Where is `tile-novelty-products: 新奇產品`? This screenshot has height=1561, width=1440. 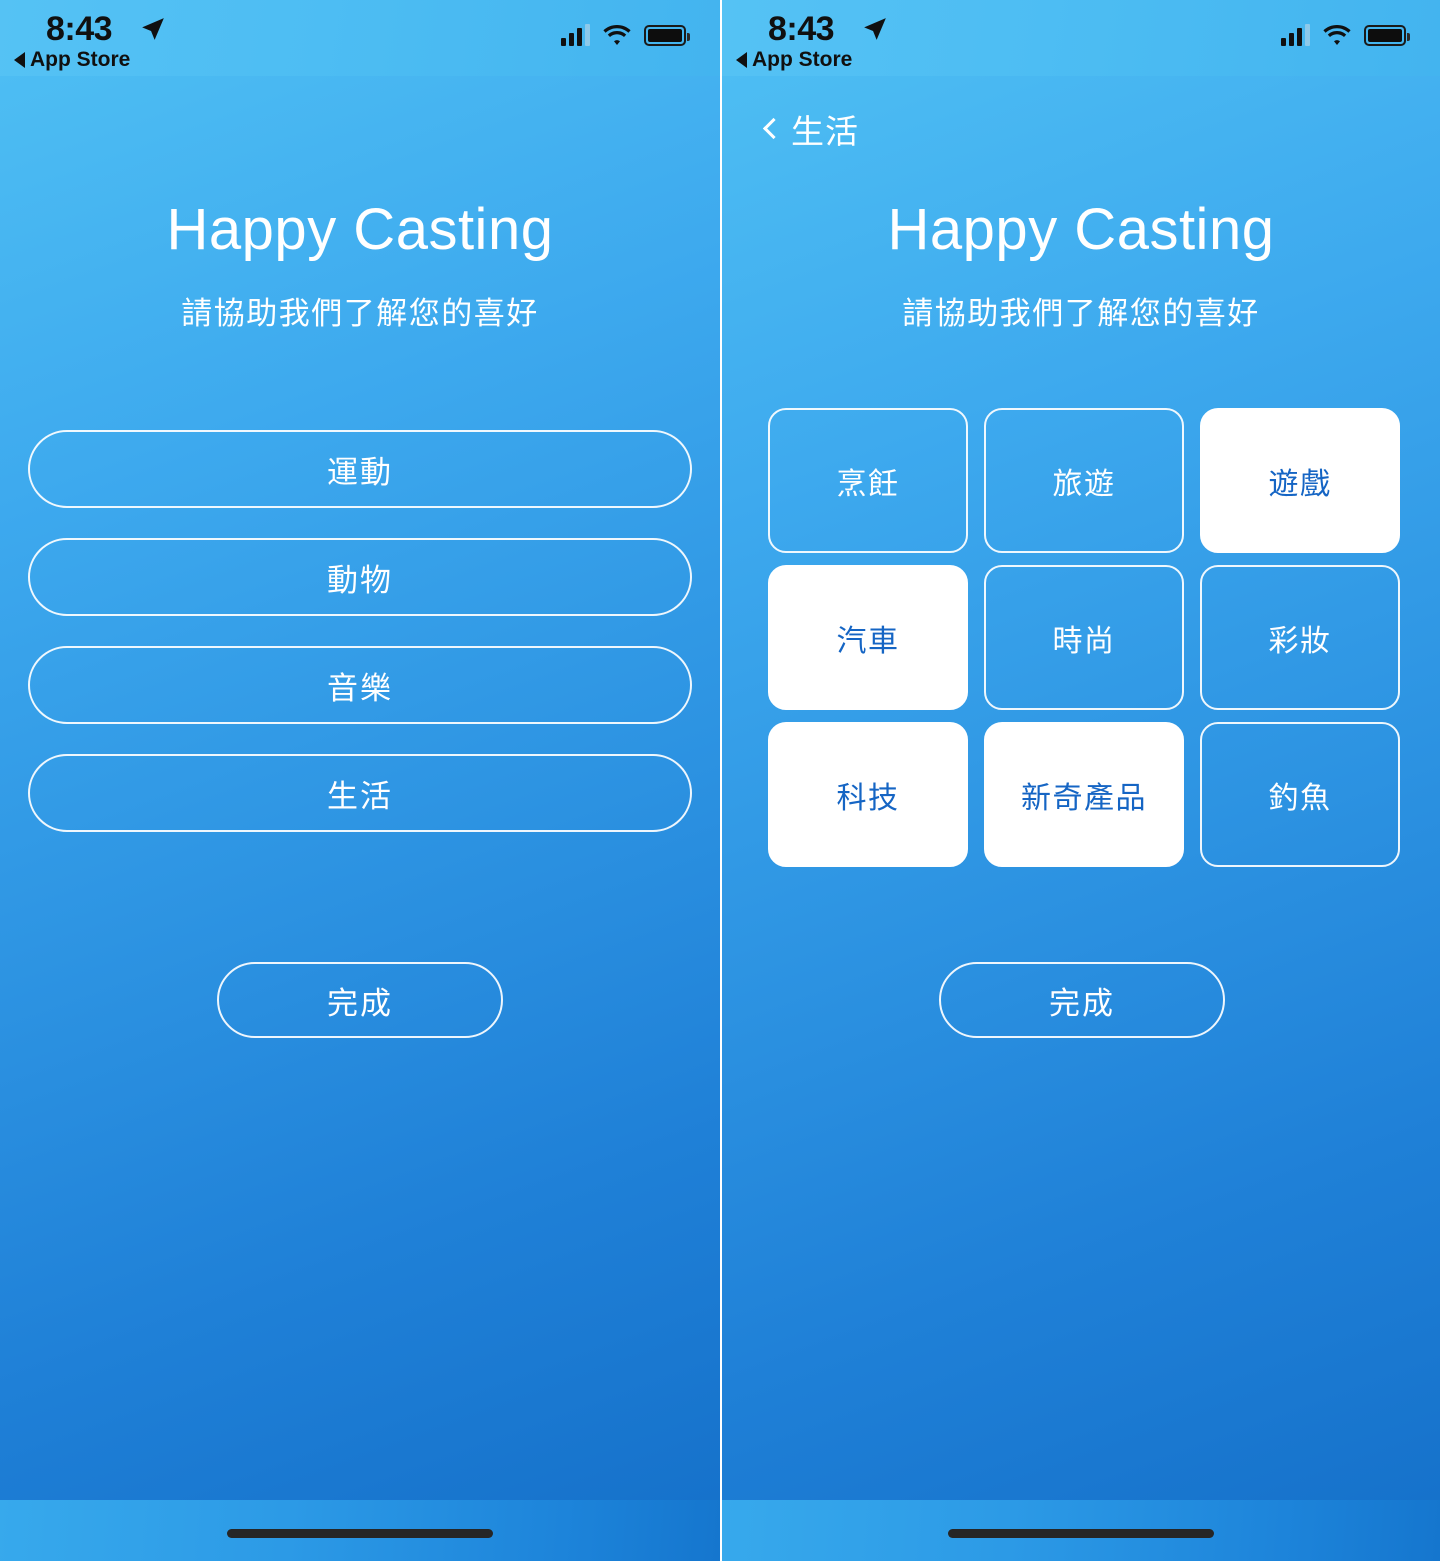
tile-novelty-products: 新奇產品 is located at coordinates (1084, 794).